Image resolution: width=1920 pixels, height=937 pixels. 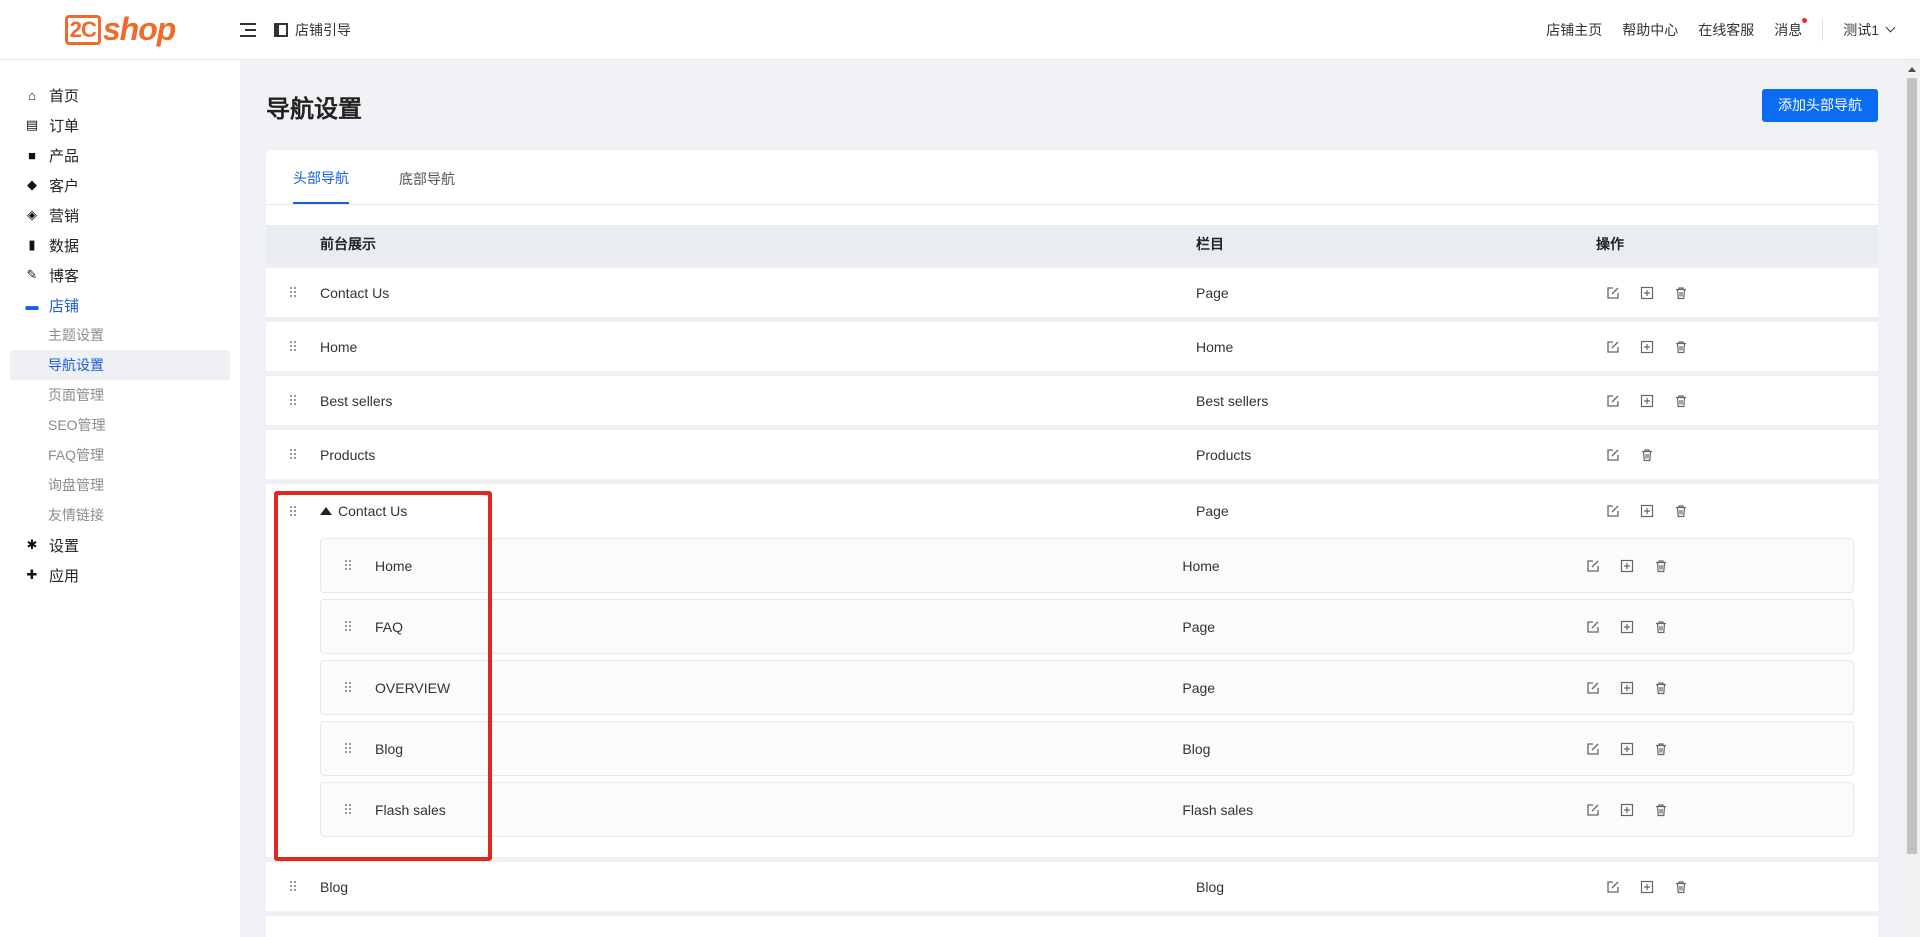 I want to click on bag-icon: ■, so click(x=32, y=155).